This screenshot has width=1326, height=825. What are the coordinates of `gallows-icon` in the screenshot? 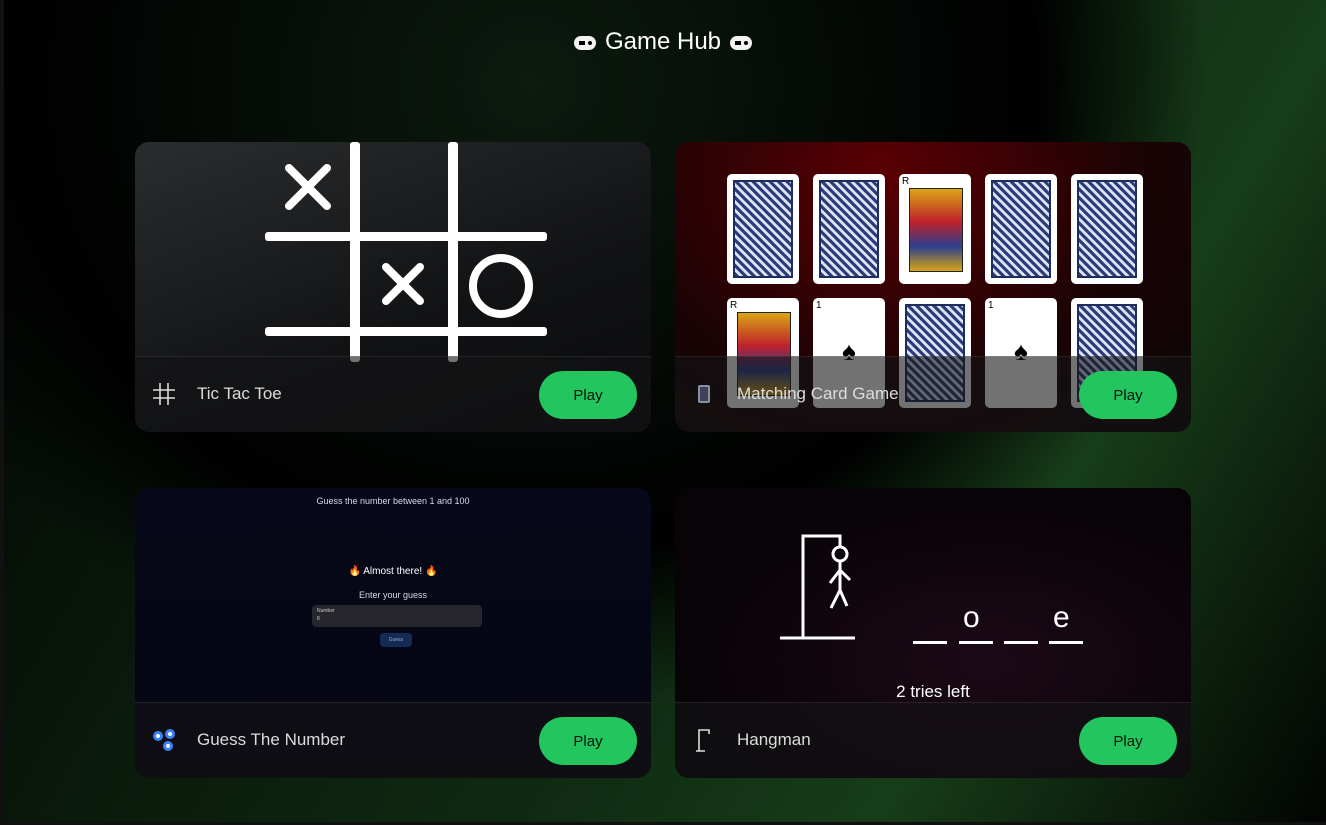 It's located at (703, 740).